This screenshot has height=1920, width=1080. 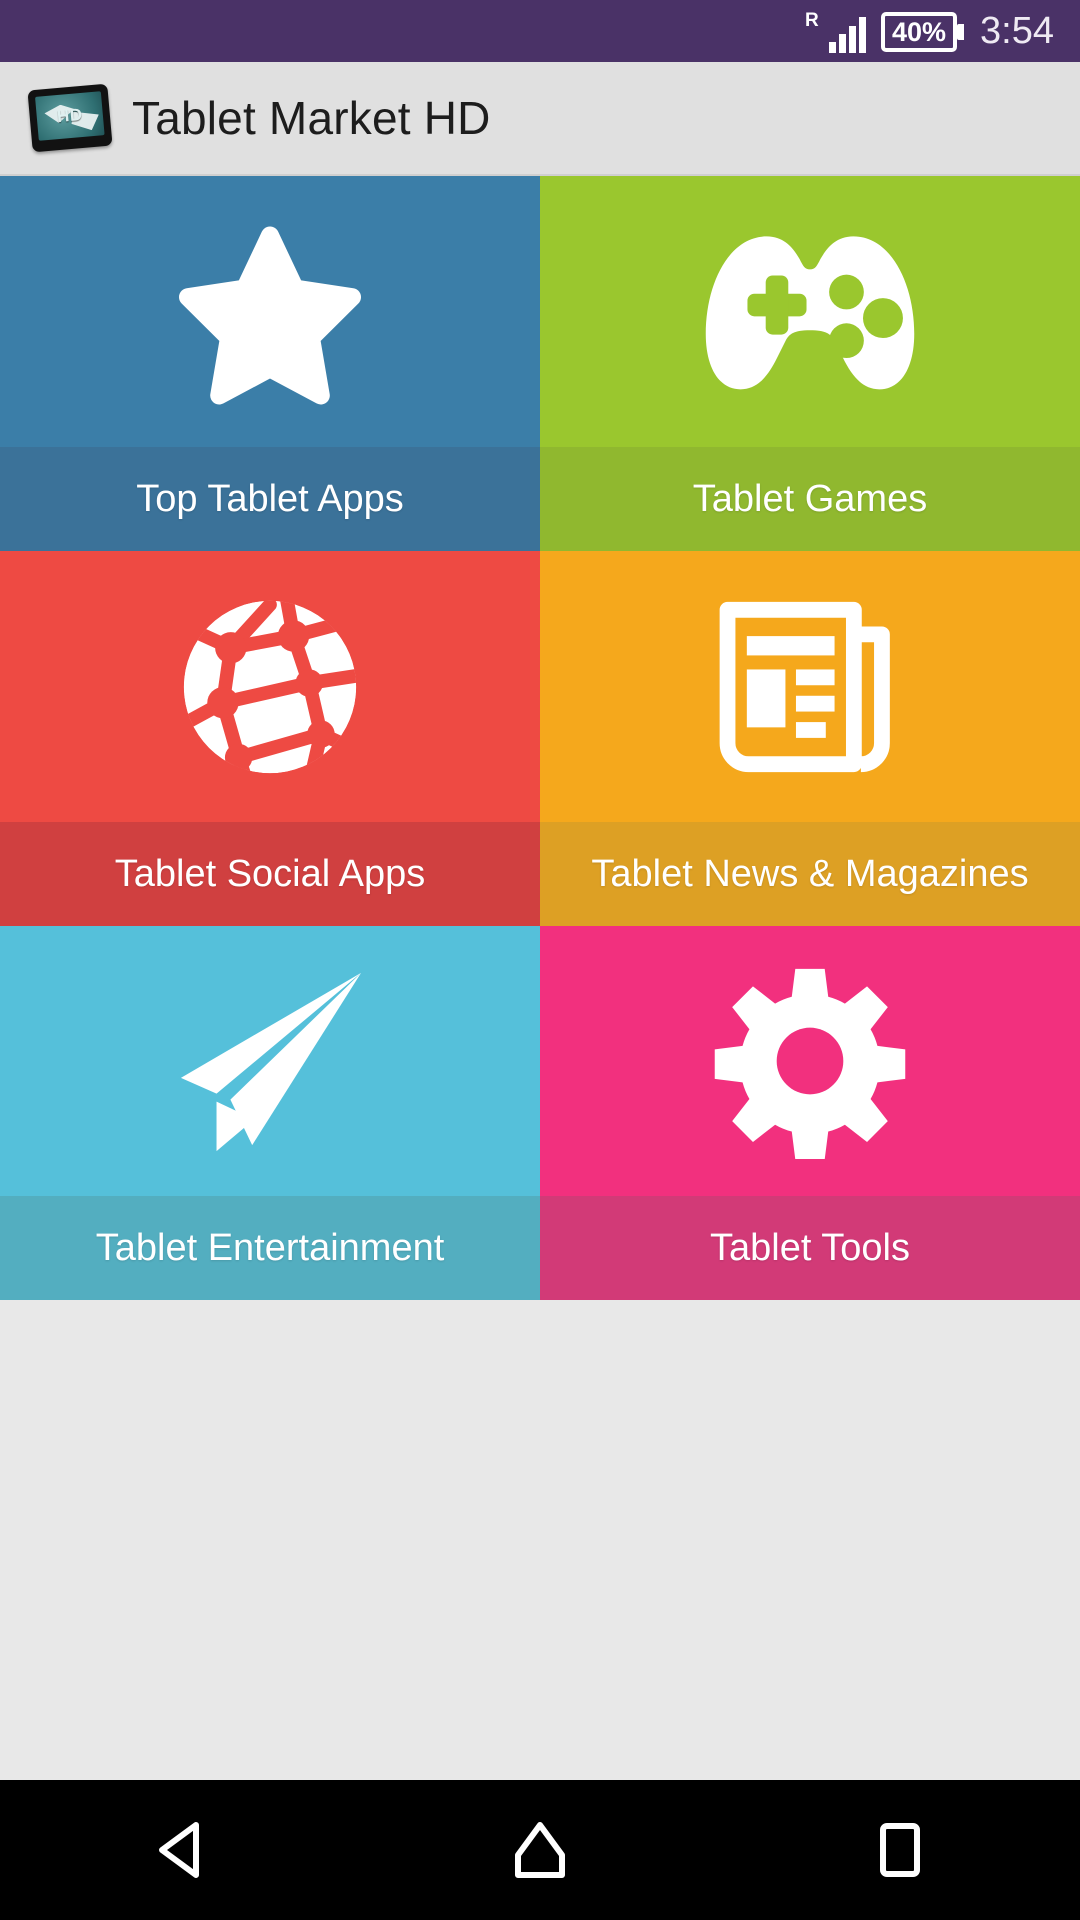 I want to click on battery-icon: 40%, so click(x=922, y=32).